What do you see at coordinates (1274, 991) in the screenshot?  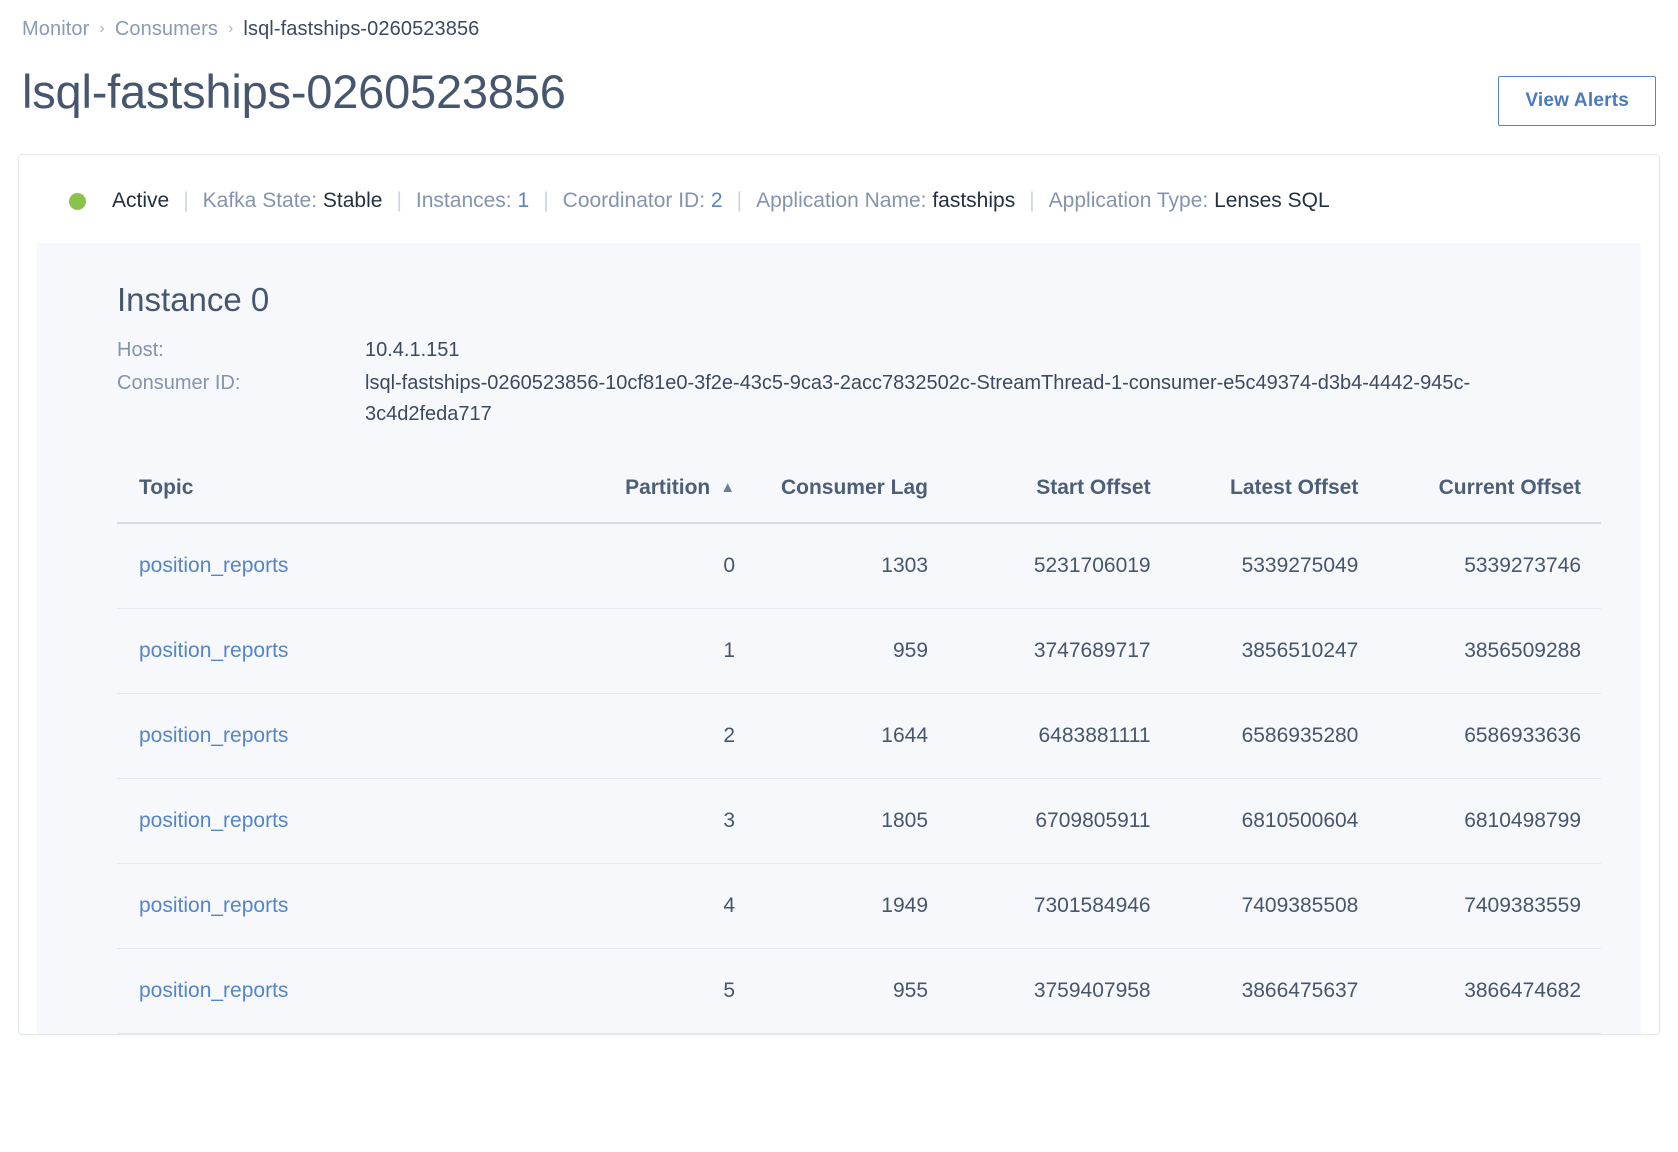 I see `cell-latest-offset: 3866475637` at bounding box center [1274, 991].